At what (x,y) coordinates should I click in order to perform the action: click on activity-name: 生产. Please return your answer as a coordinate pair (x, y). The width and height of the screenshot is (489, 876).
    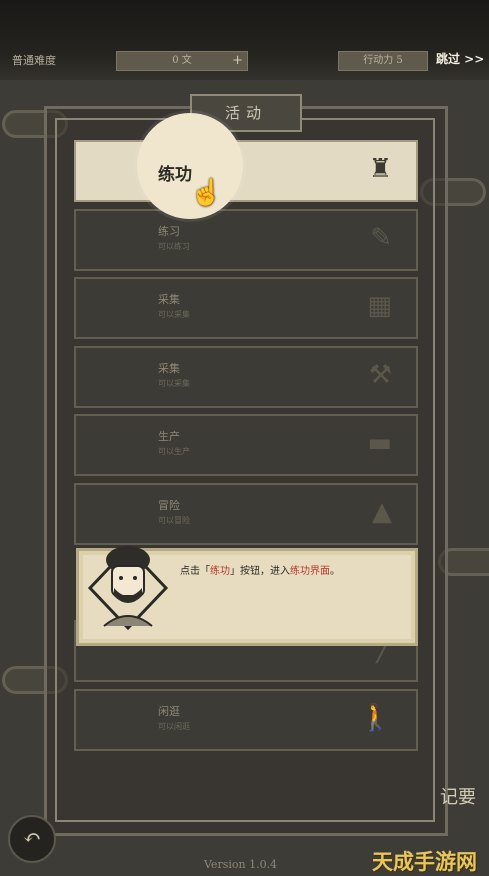
    Looking at the image, I should click on (169, 436).